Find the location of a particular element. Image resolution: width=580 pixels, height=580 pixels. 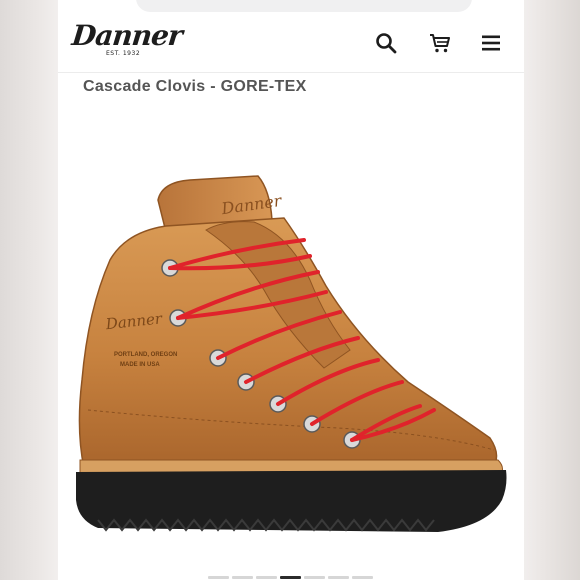

menu-icon is located at coordinates (491, 43).